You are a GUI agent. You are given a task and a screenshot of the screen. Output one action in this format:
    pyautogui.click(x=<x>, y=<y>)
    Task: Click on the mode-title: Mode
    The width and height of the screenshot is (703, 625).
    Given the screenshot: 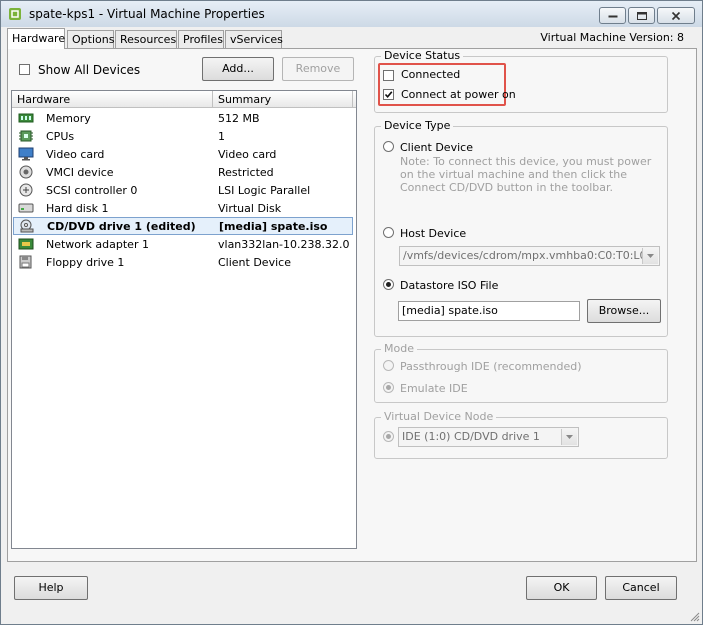 What is the action you would take?
    pyautogui.click(x=399, y=348)
    